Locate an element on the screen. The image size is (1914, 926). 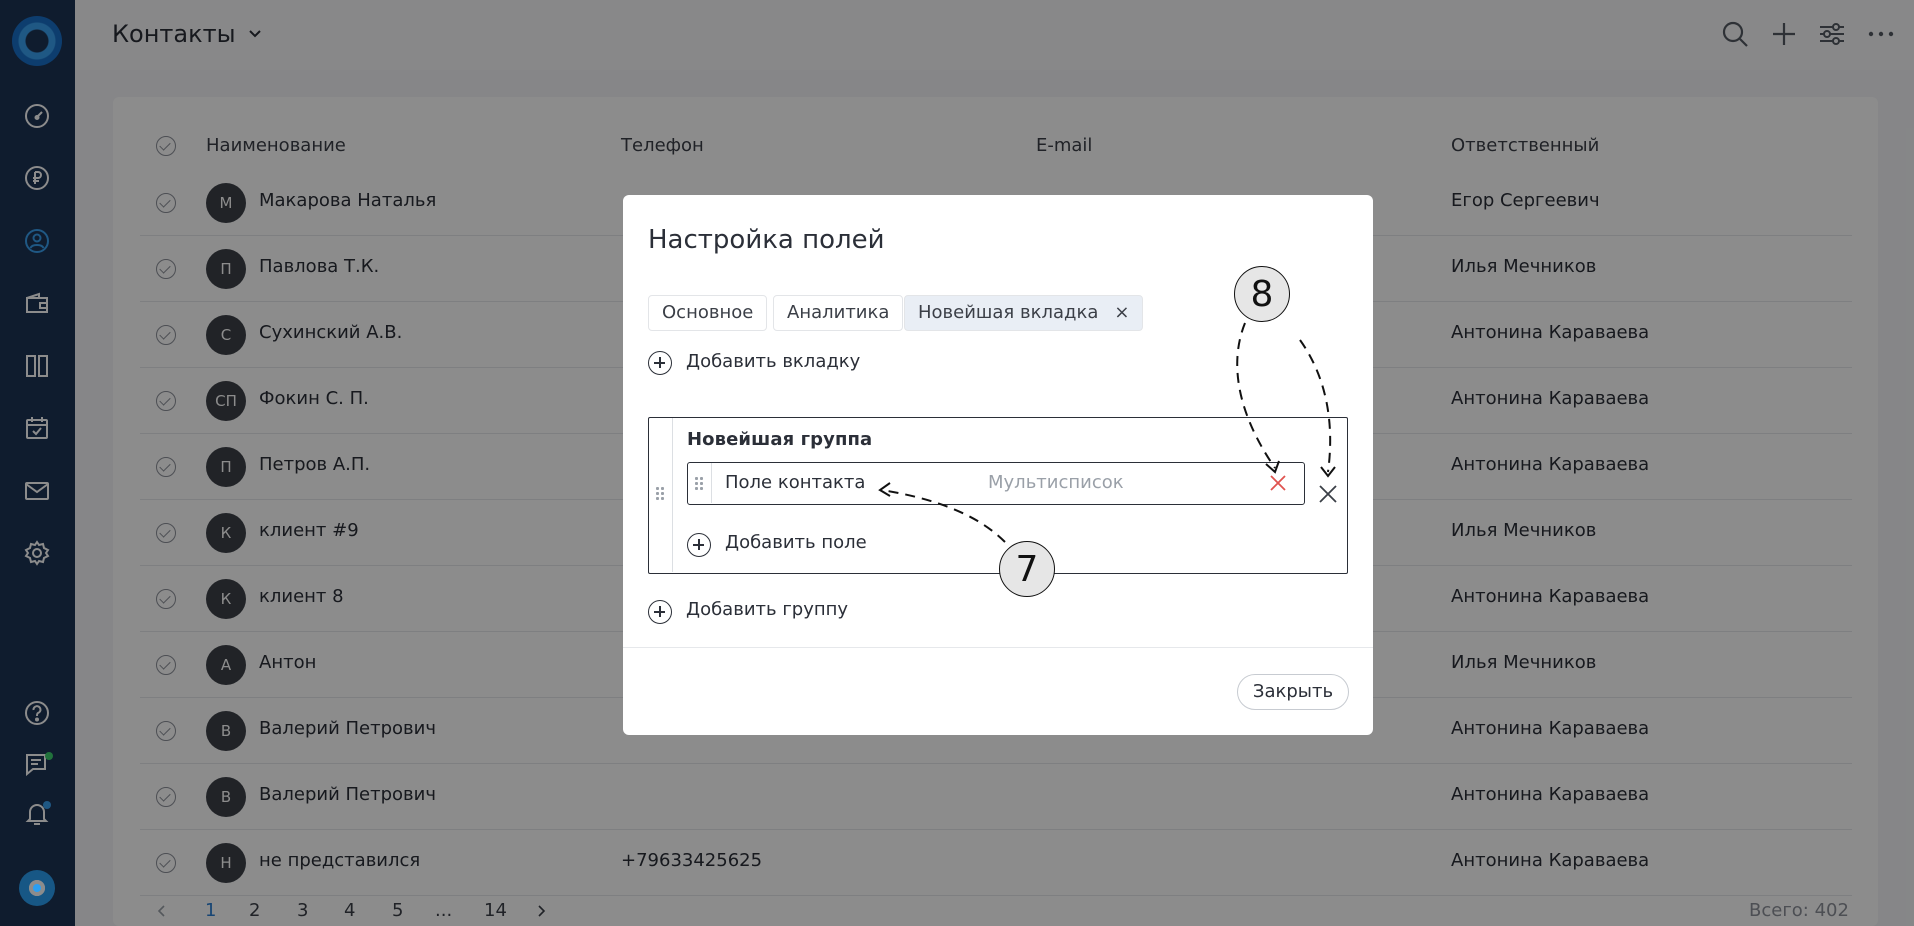
tab-label: Новейшая вкладка is located at coordinates (1008, 312).